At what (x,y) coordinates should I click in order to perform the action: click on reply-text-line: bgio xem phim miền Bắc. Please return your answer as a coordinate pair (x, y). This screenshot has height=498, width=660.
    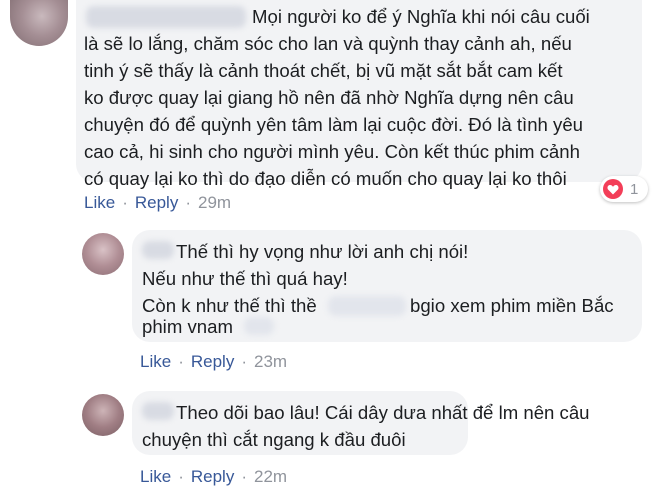
    Looking at the image, I should click on (512, 305).